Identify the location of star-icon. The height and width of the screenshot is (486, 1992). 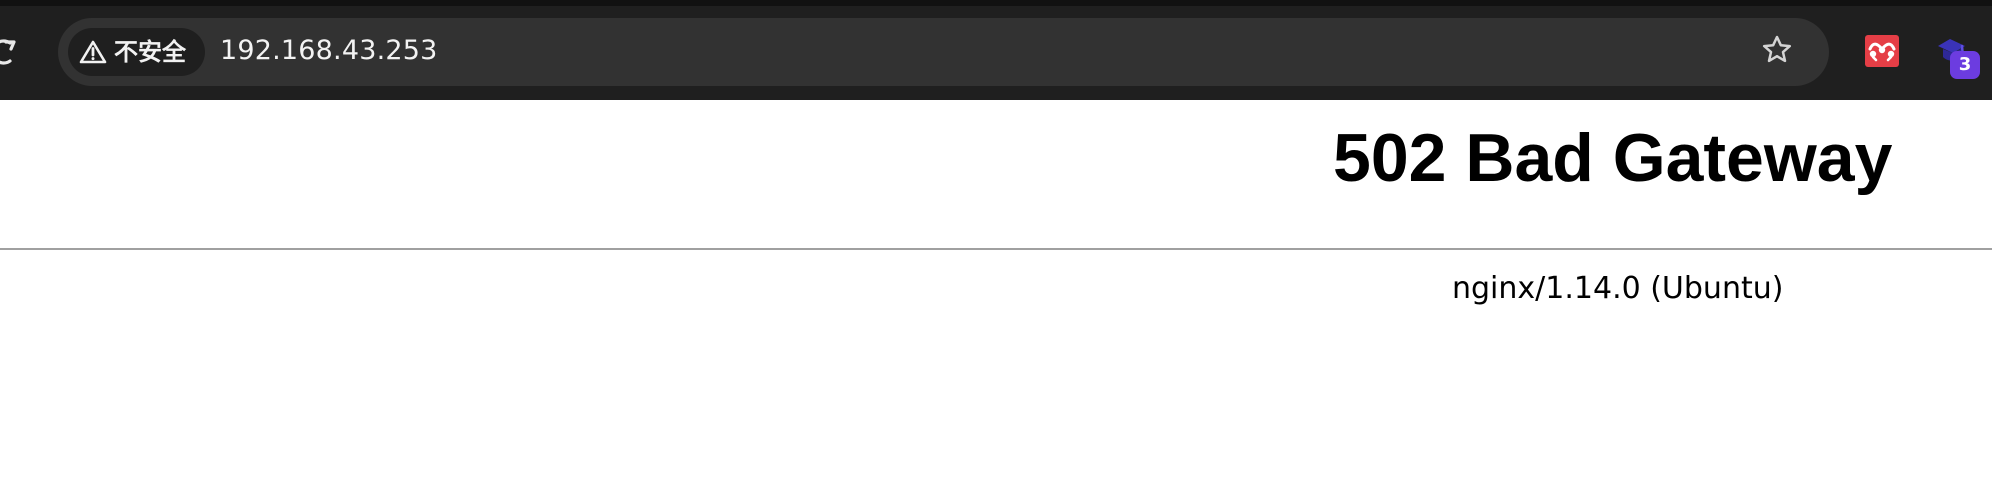
(1777, 50).